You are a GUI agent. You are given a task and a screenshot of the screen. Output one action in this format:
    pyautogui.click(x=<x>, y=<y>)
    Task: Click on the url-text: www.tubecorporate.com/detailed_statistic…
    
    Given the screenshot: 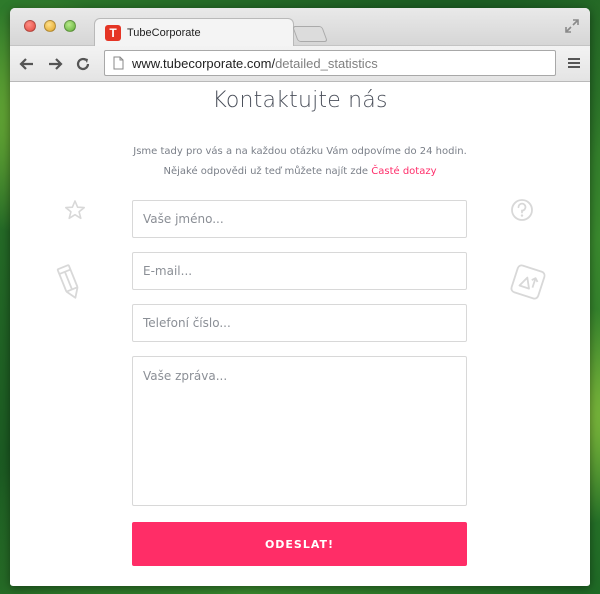 What is the action you would take?
    pyautogui.click(x=255, y=63)
    